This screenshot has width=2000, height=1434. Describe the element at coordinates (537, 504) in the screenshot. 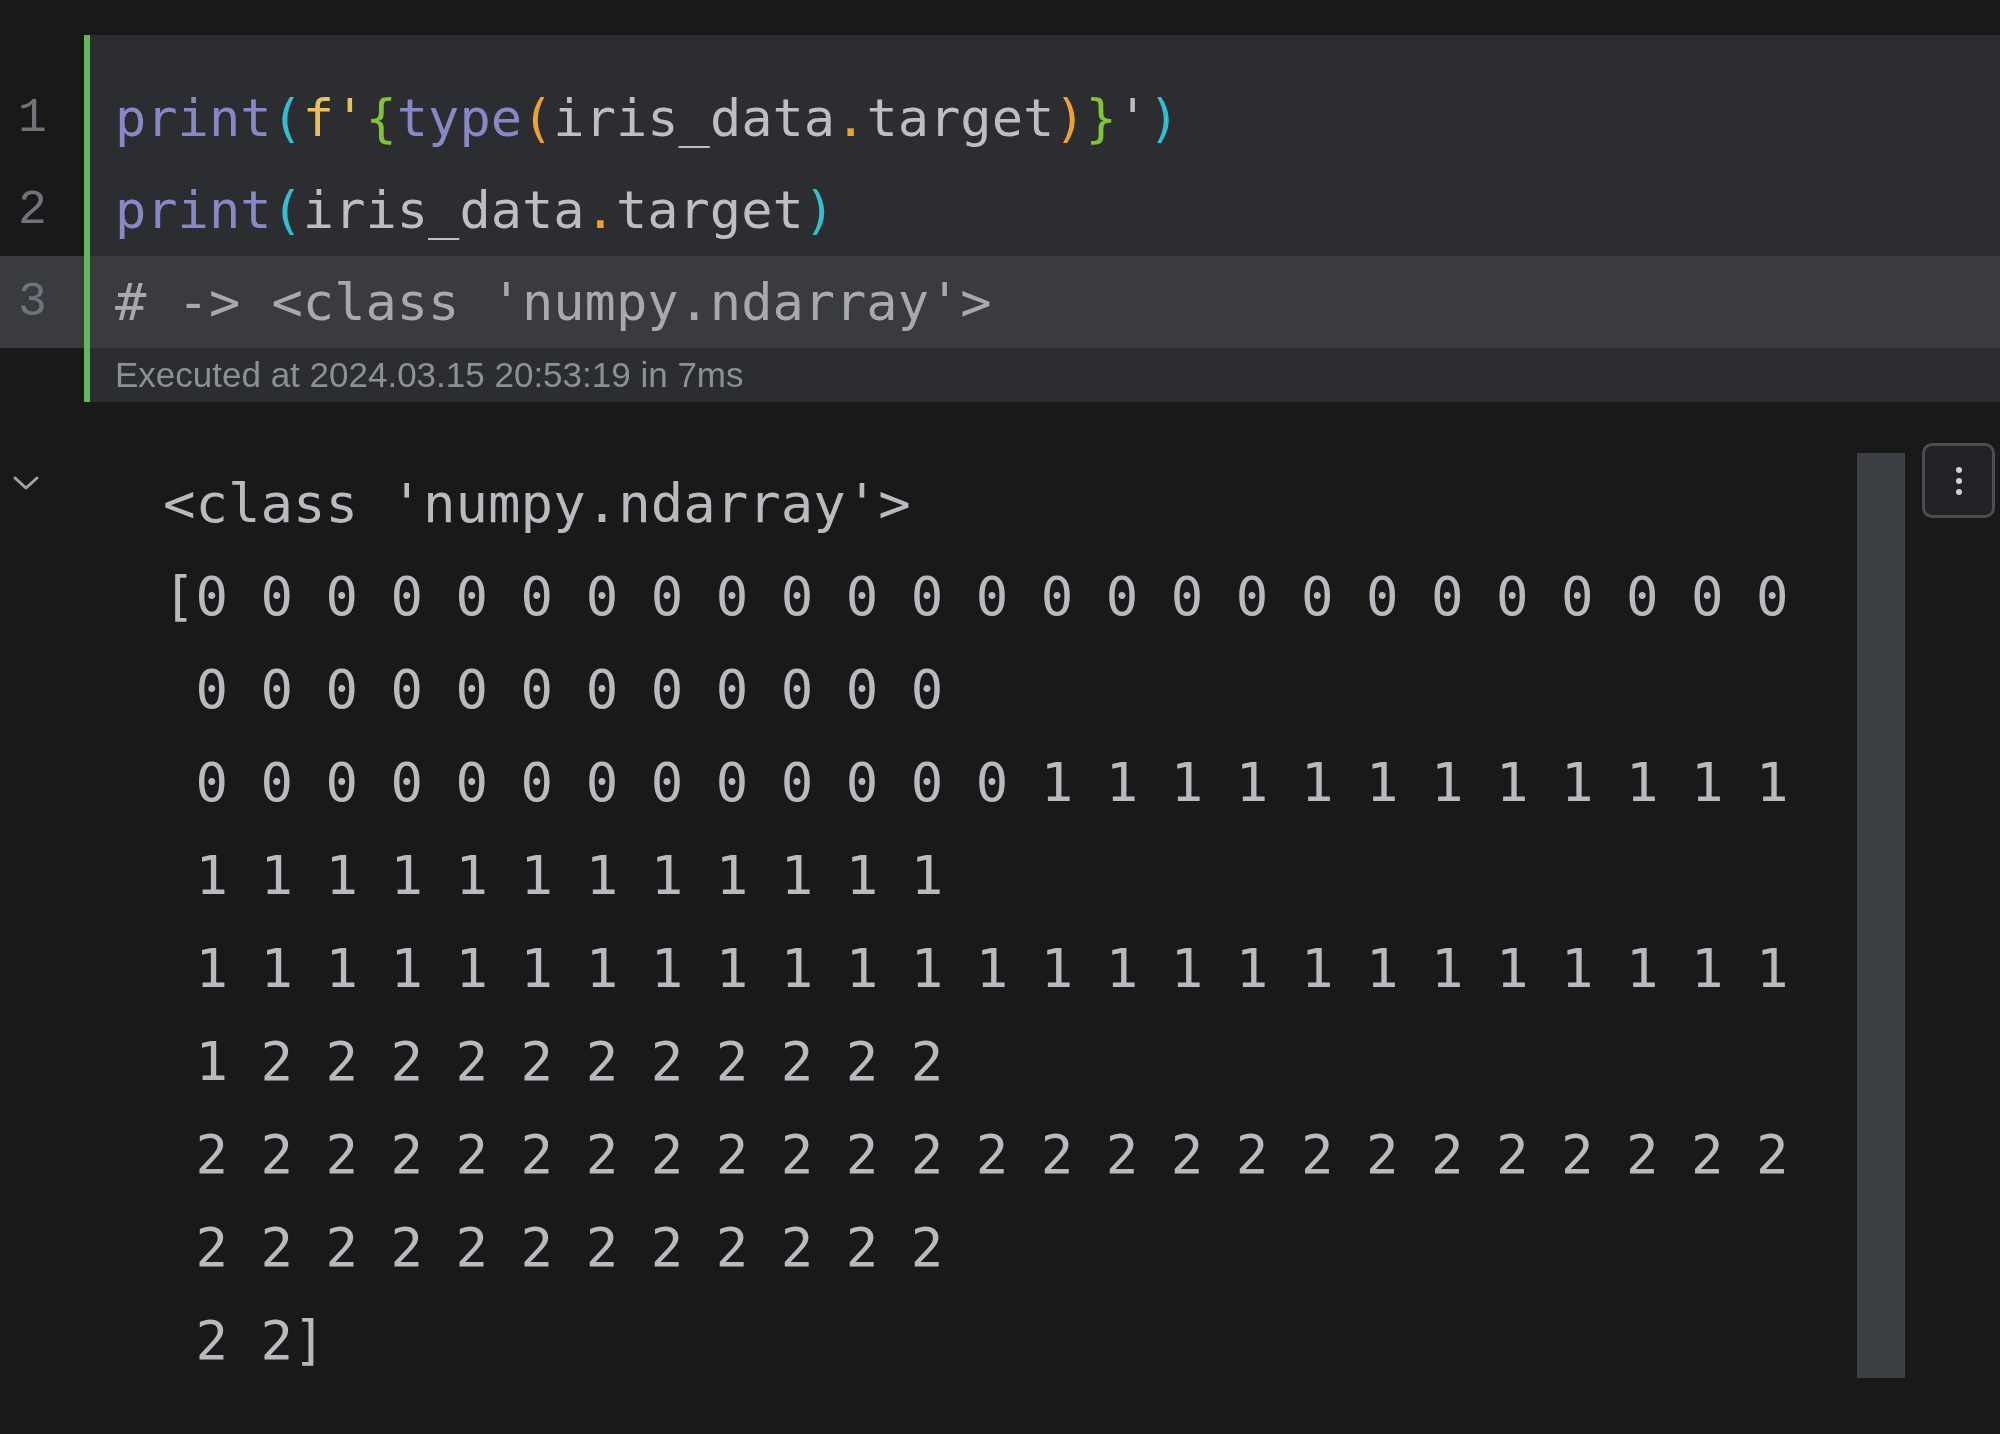

I see `output-line: <class 'numpy.ndarray'>` at that location.